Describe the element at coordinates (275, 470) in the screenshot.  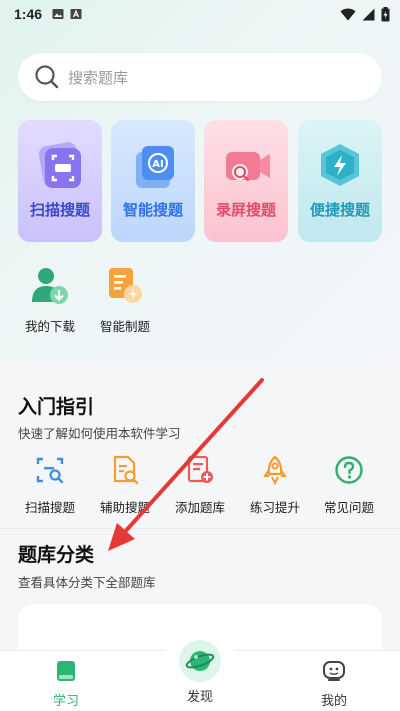
I see `rocket-icon` at that location.